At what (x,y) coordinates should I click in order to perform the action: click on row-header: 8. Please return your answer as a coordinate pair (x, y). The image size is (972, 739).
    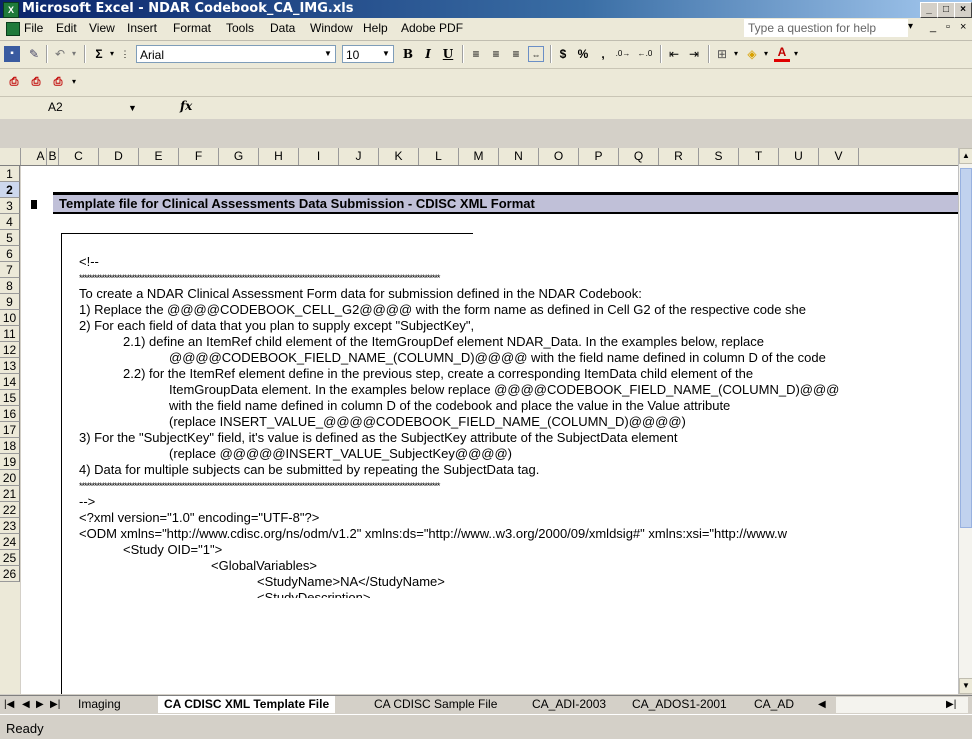
    Looking at the image, I should click on (10, 286).